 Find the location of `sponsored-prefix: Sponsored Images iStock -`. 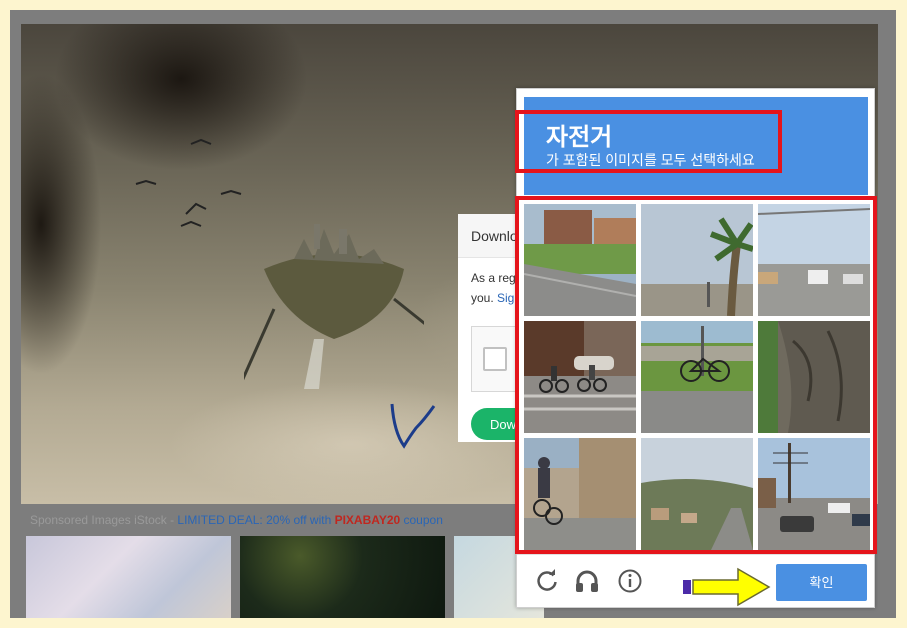

sponsored-prefix: Sponsored Images iStock - is located at coordinates (104, 520).